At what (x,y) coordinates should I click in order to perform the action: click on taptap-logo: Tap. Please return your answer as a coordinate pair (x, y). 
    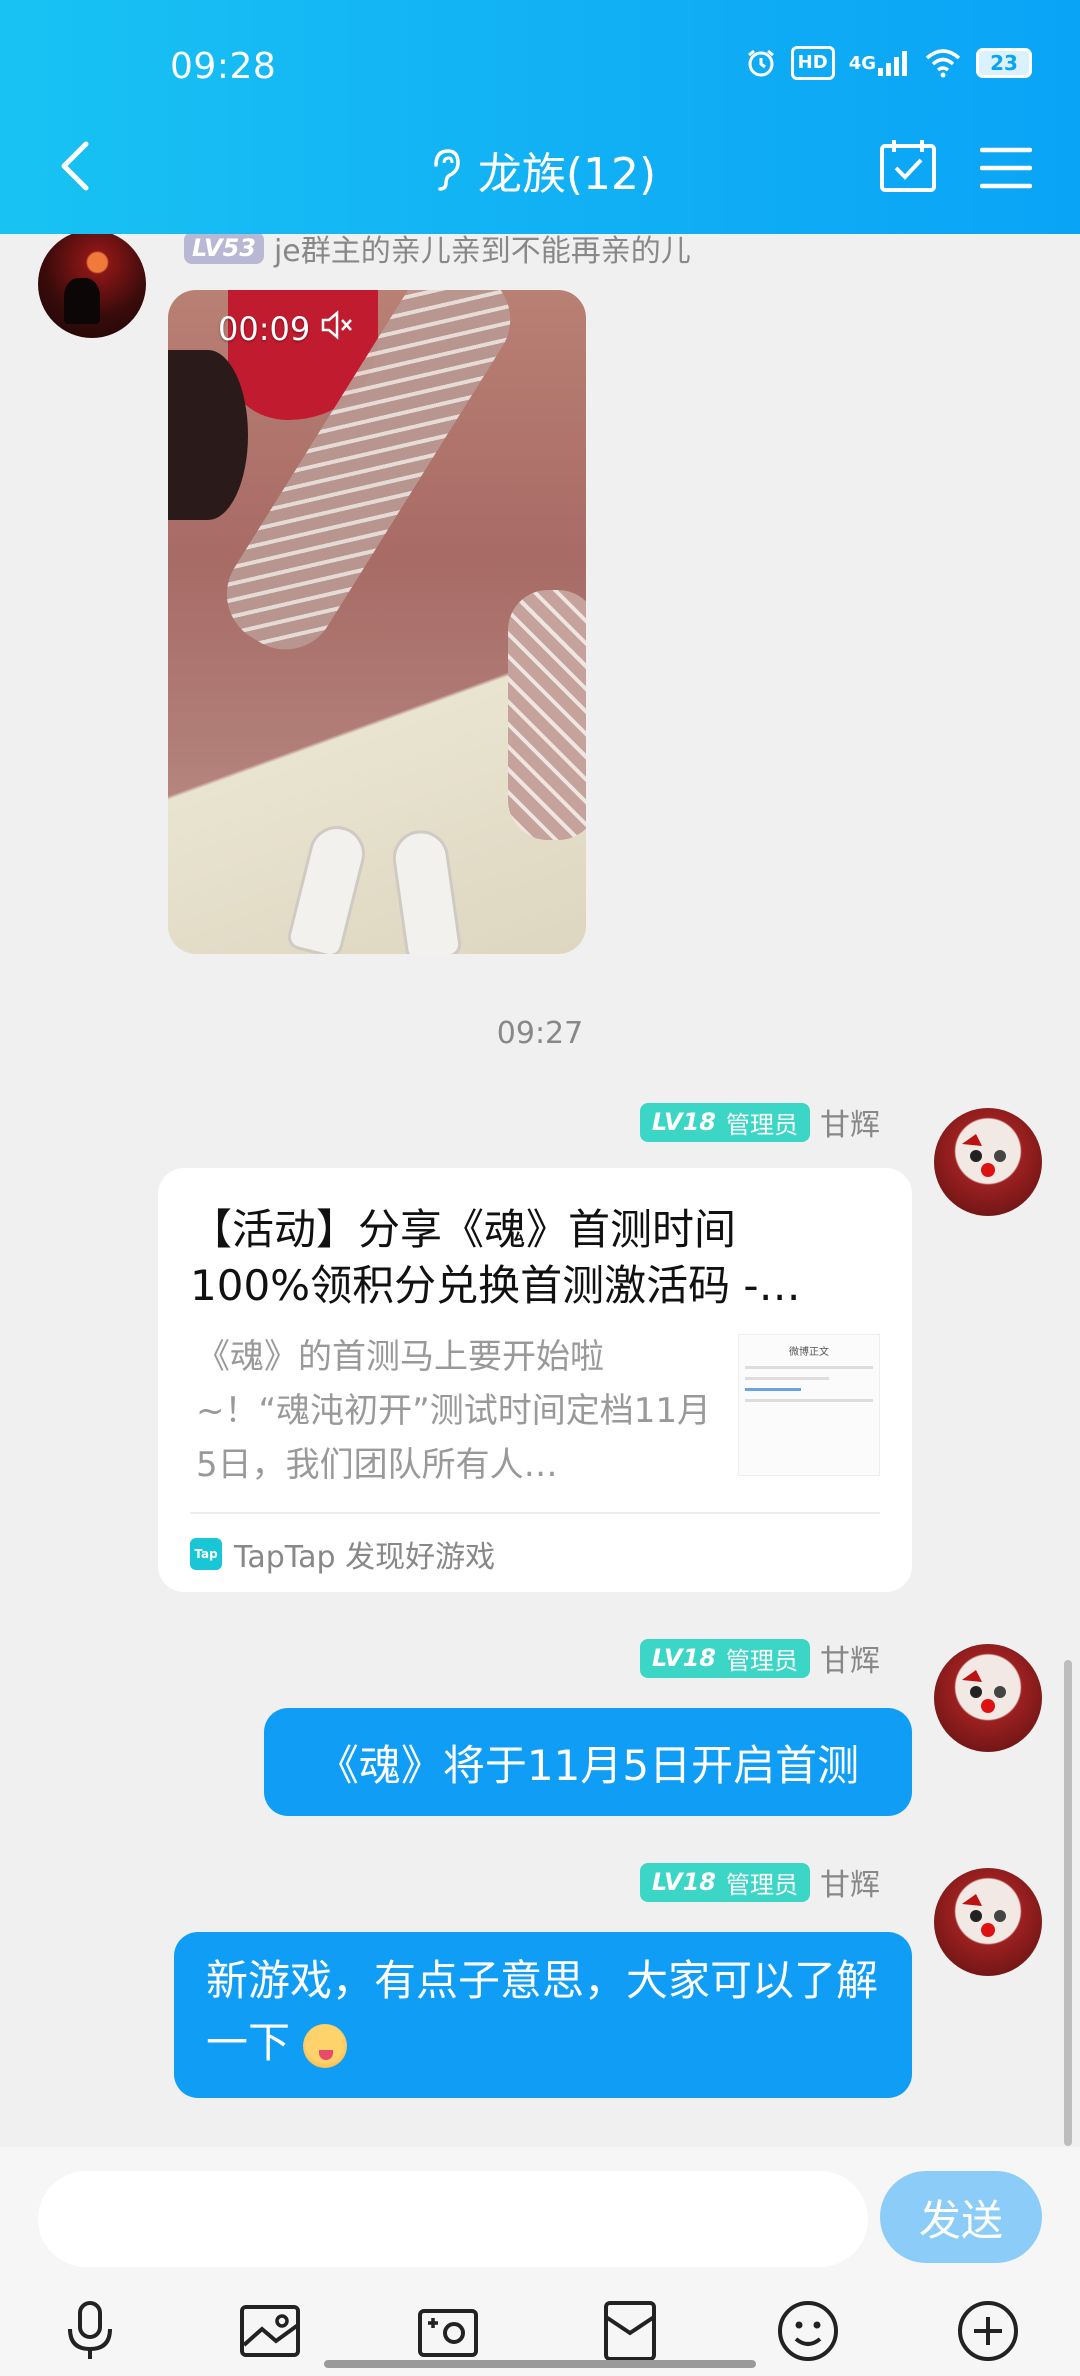
    Looking at the image, I should click on (206, 1554).